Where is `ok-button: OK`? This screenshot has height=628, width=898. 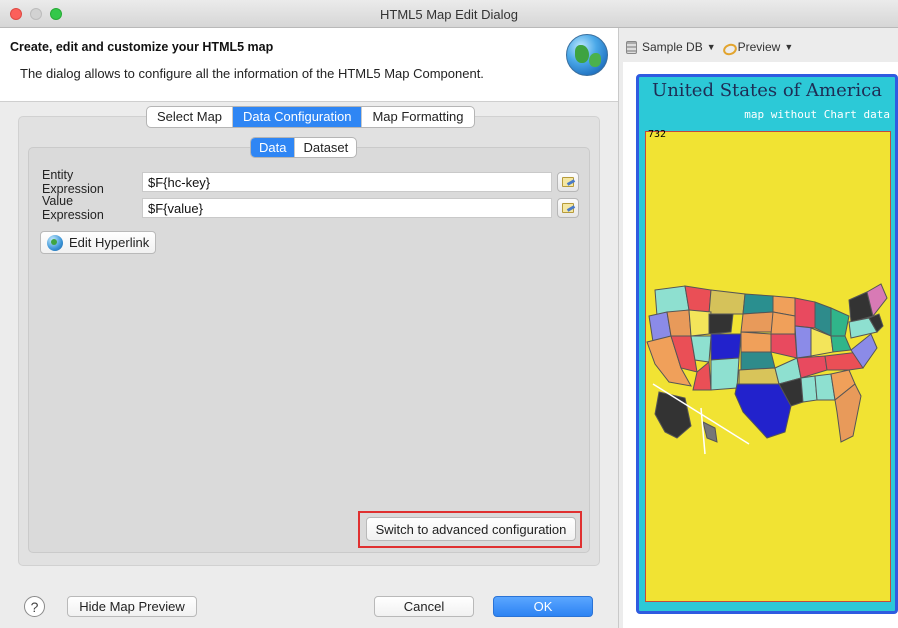
ok-button: OK is located at coordinates (543, 606).